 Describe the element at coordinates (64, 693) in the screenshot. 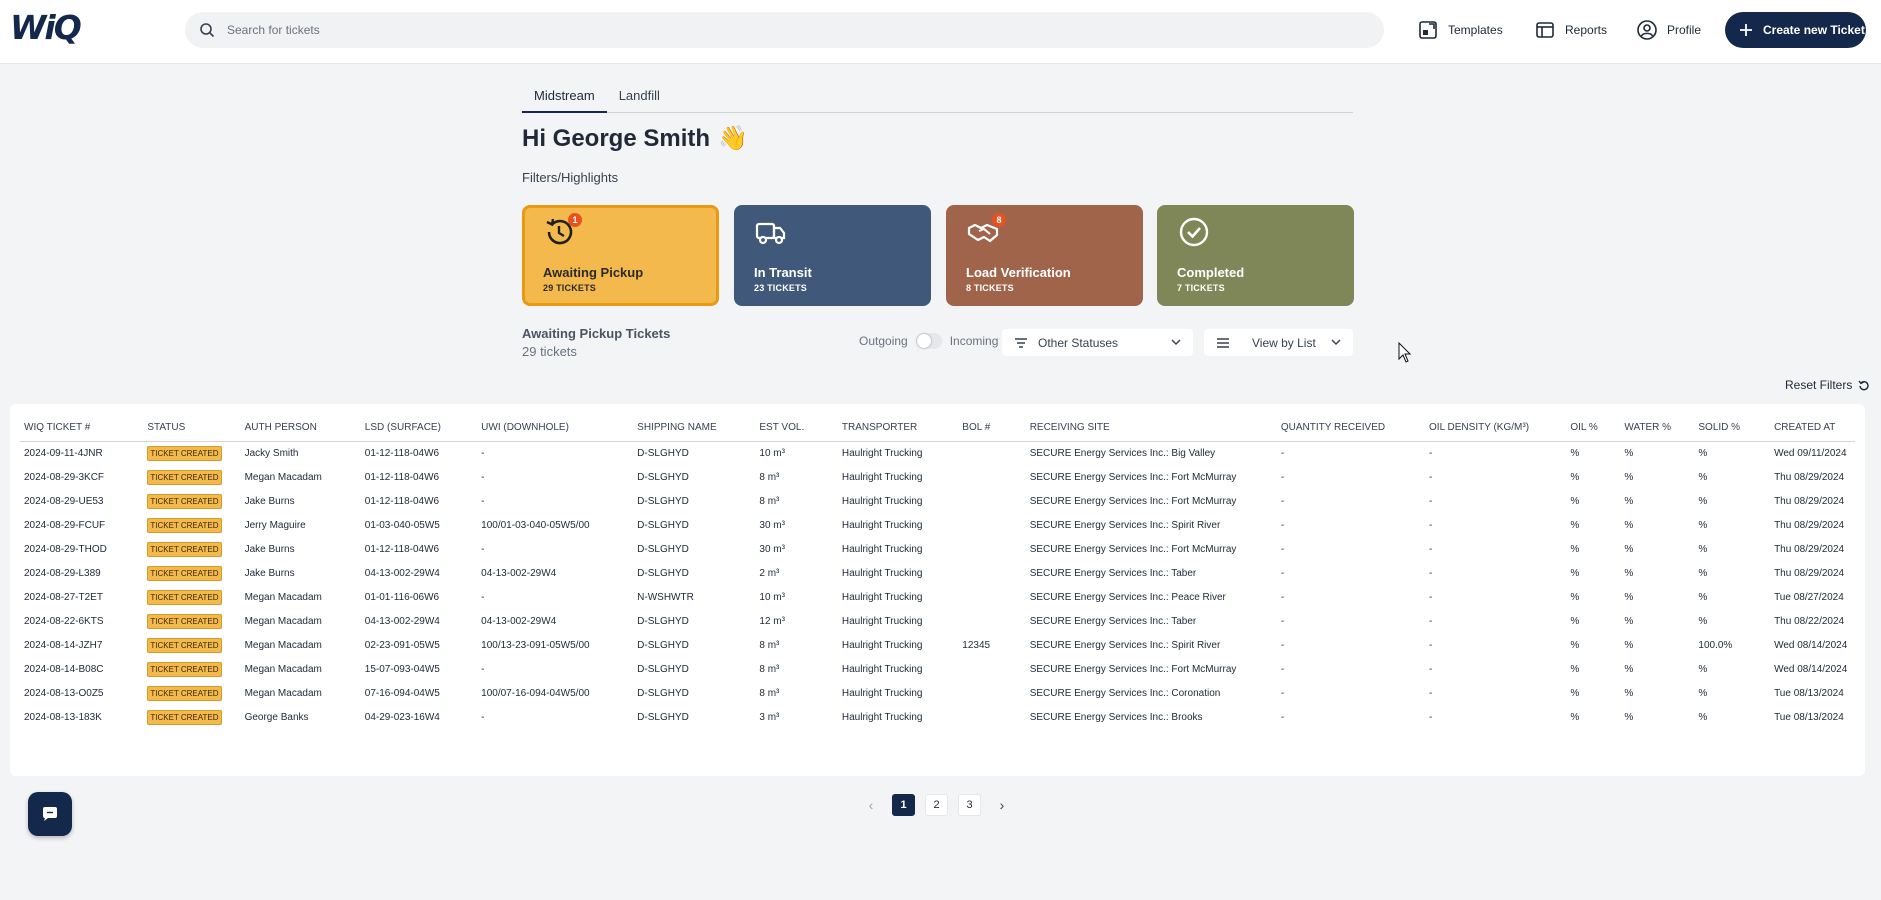

I see `cell-ticket: 2024-08-13-O0Z5` at that location.